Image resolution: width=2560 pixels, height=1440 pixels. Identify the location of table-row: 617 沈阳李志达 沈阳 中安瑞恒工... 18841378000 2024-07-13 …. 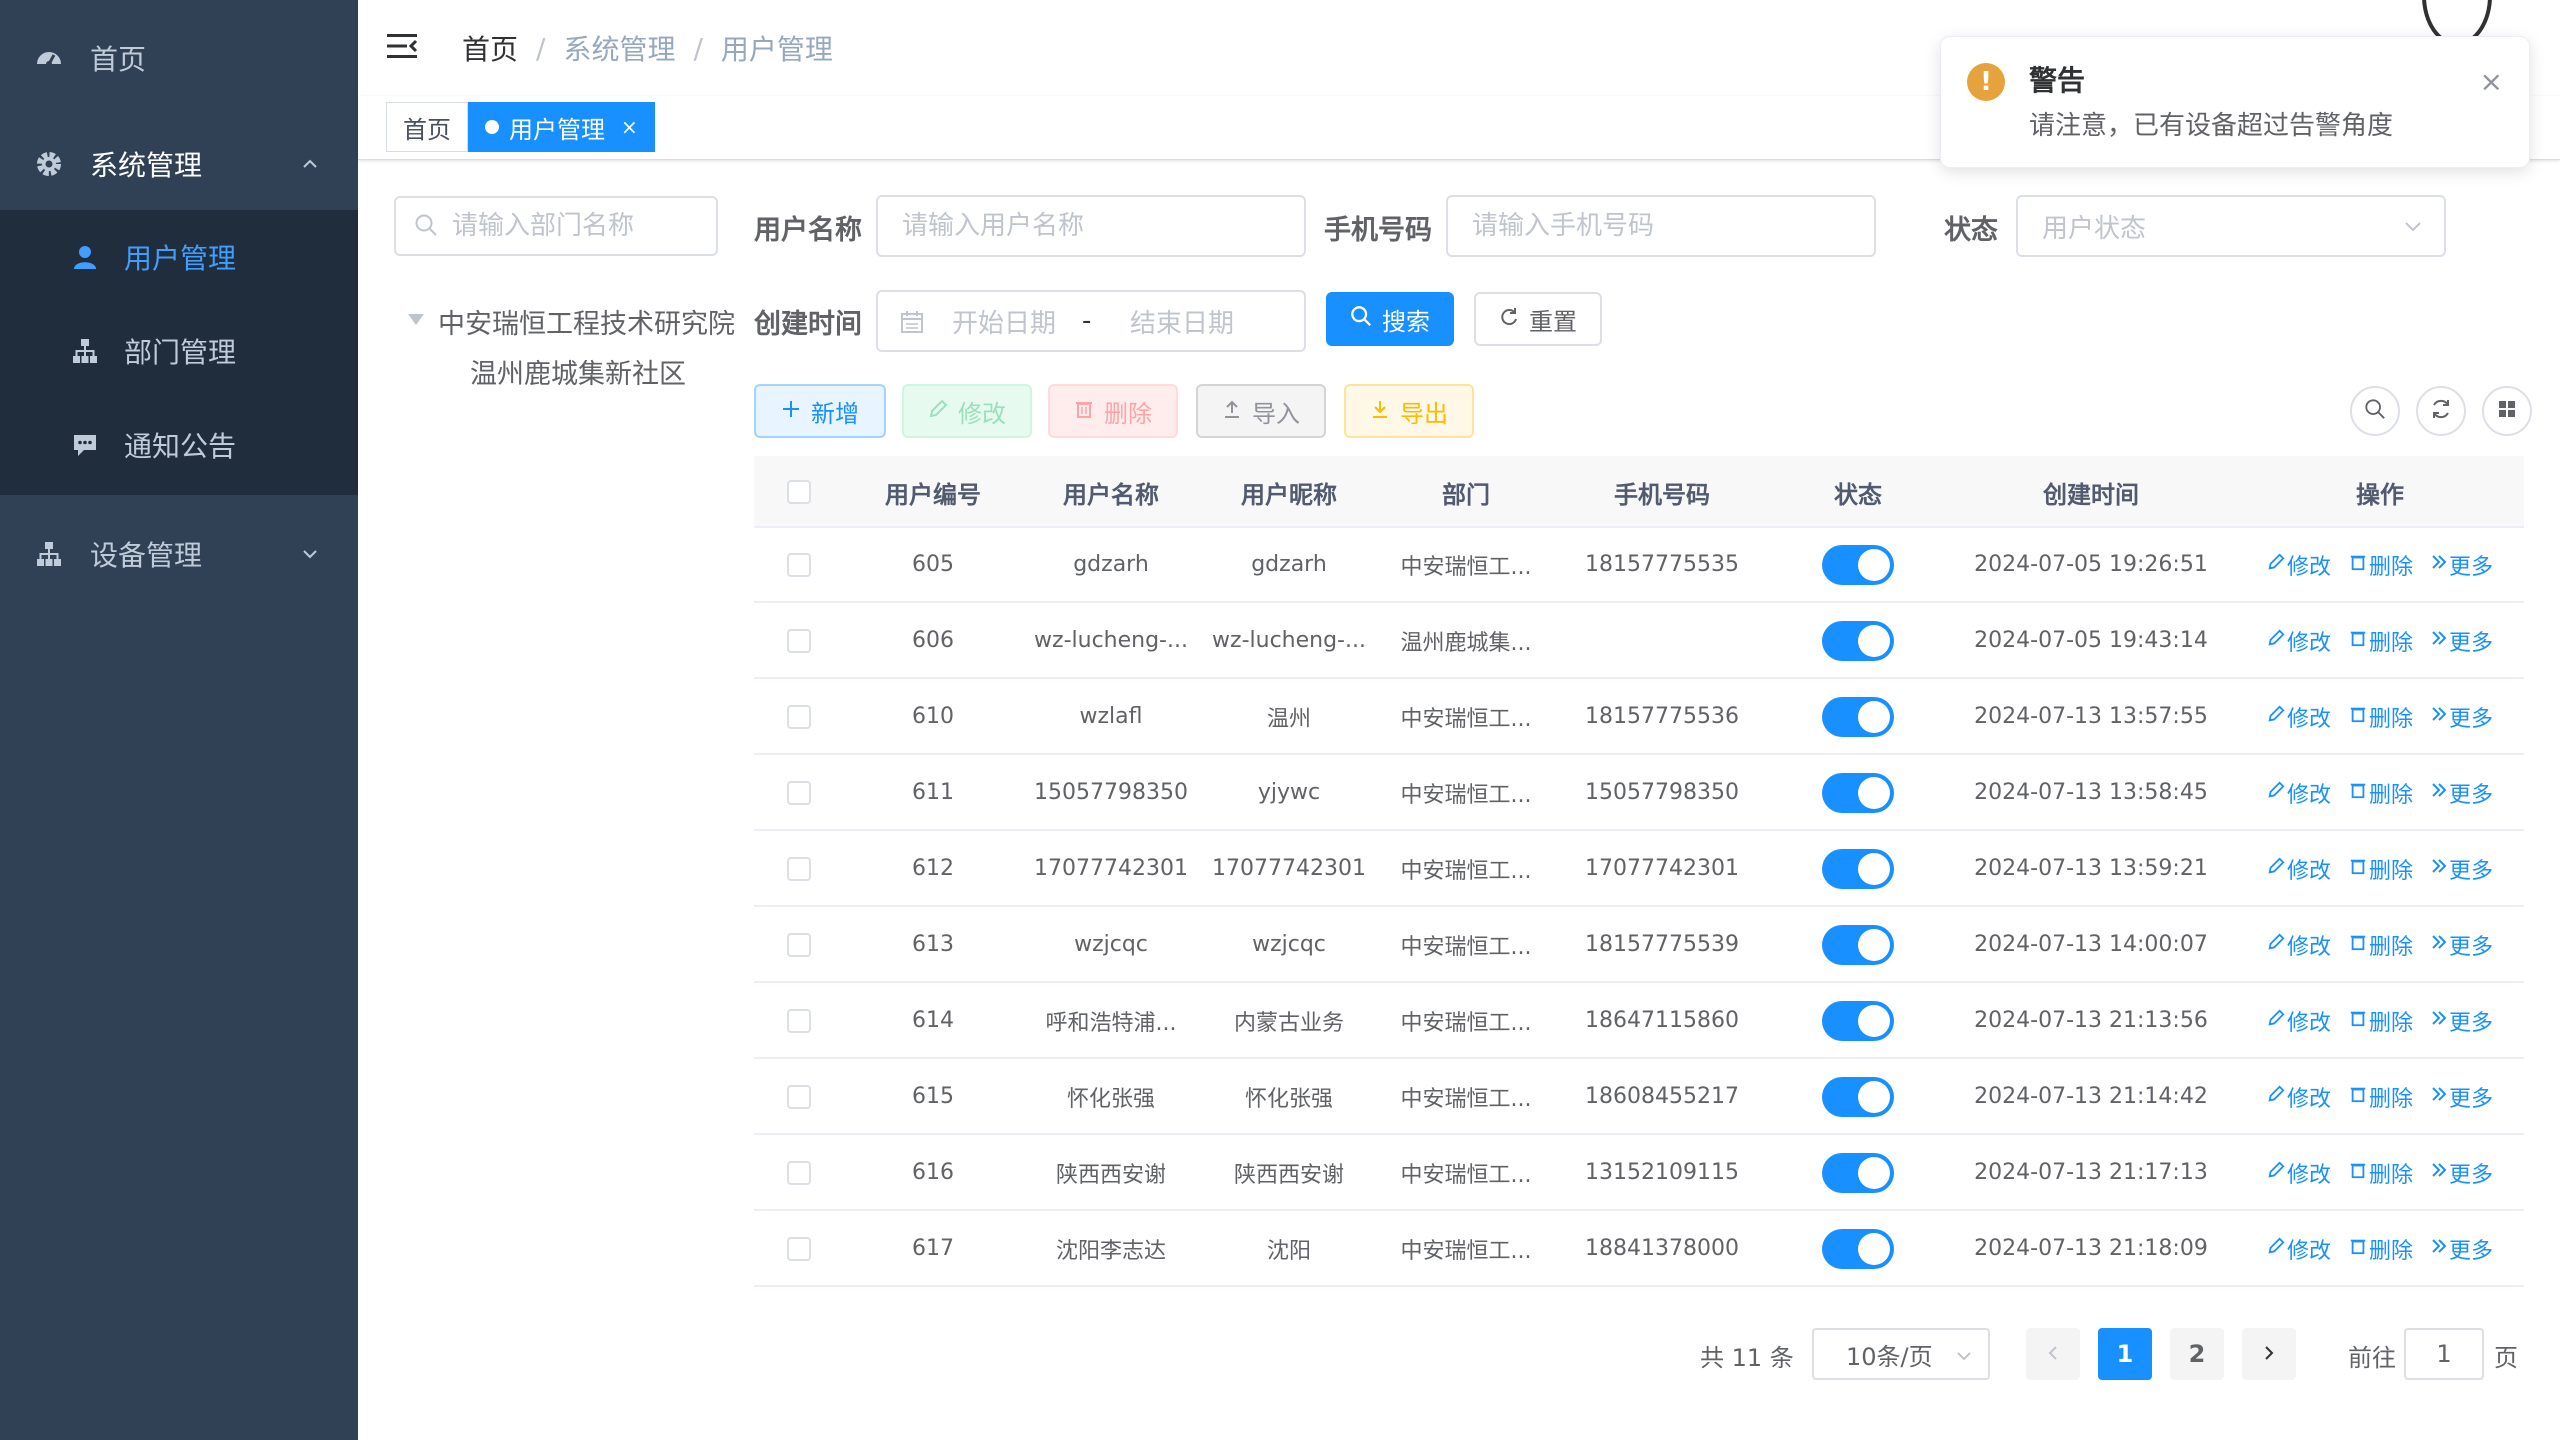
(1639, 1249).